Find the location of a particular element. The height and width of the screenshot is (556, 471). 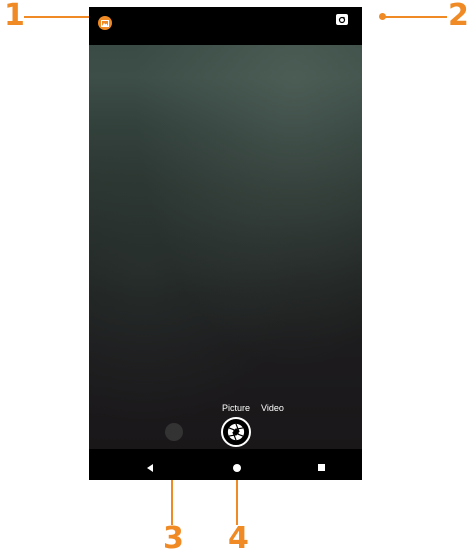

mode-video-label: Video is located at coordinates (272, 408).